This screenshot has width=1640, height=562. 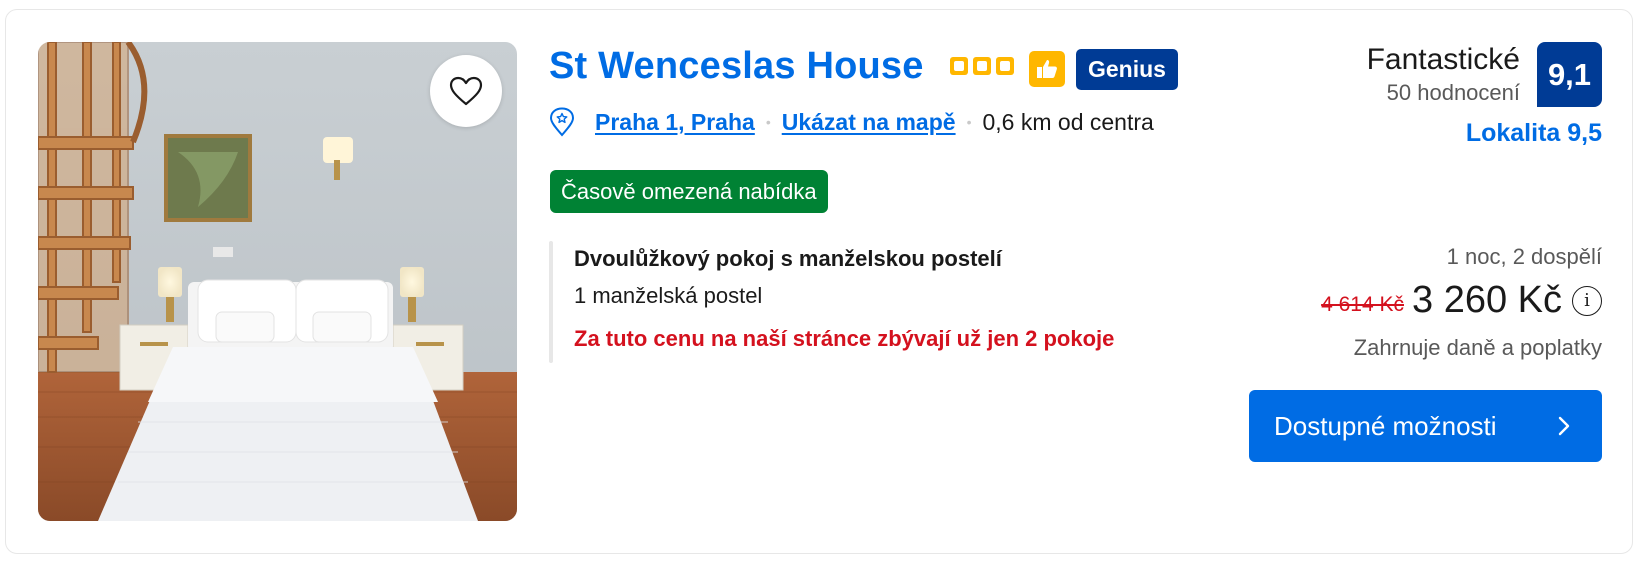 I want to click on bed-info: 1 manželská postel, so click(x=668, y=295).